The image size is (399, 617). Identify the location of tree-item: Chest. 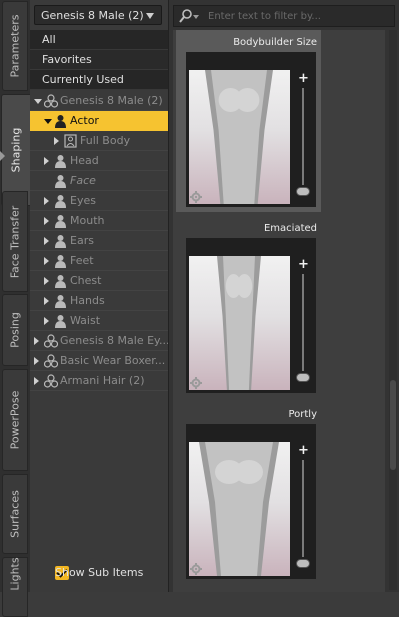
(99, 281).